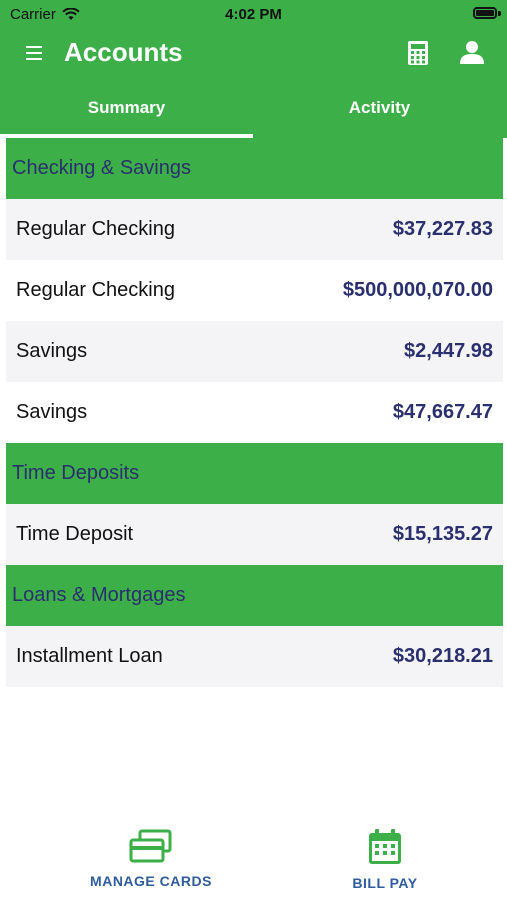  Describe the element at coordinates (254, 656) in the screenshot. I see `account-row: Installment Loan $30,218.21` at that location.